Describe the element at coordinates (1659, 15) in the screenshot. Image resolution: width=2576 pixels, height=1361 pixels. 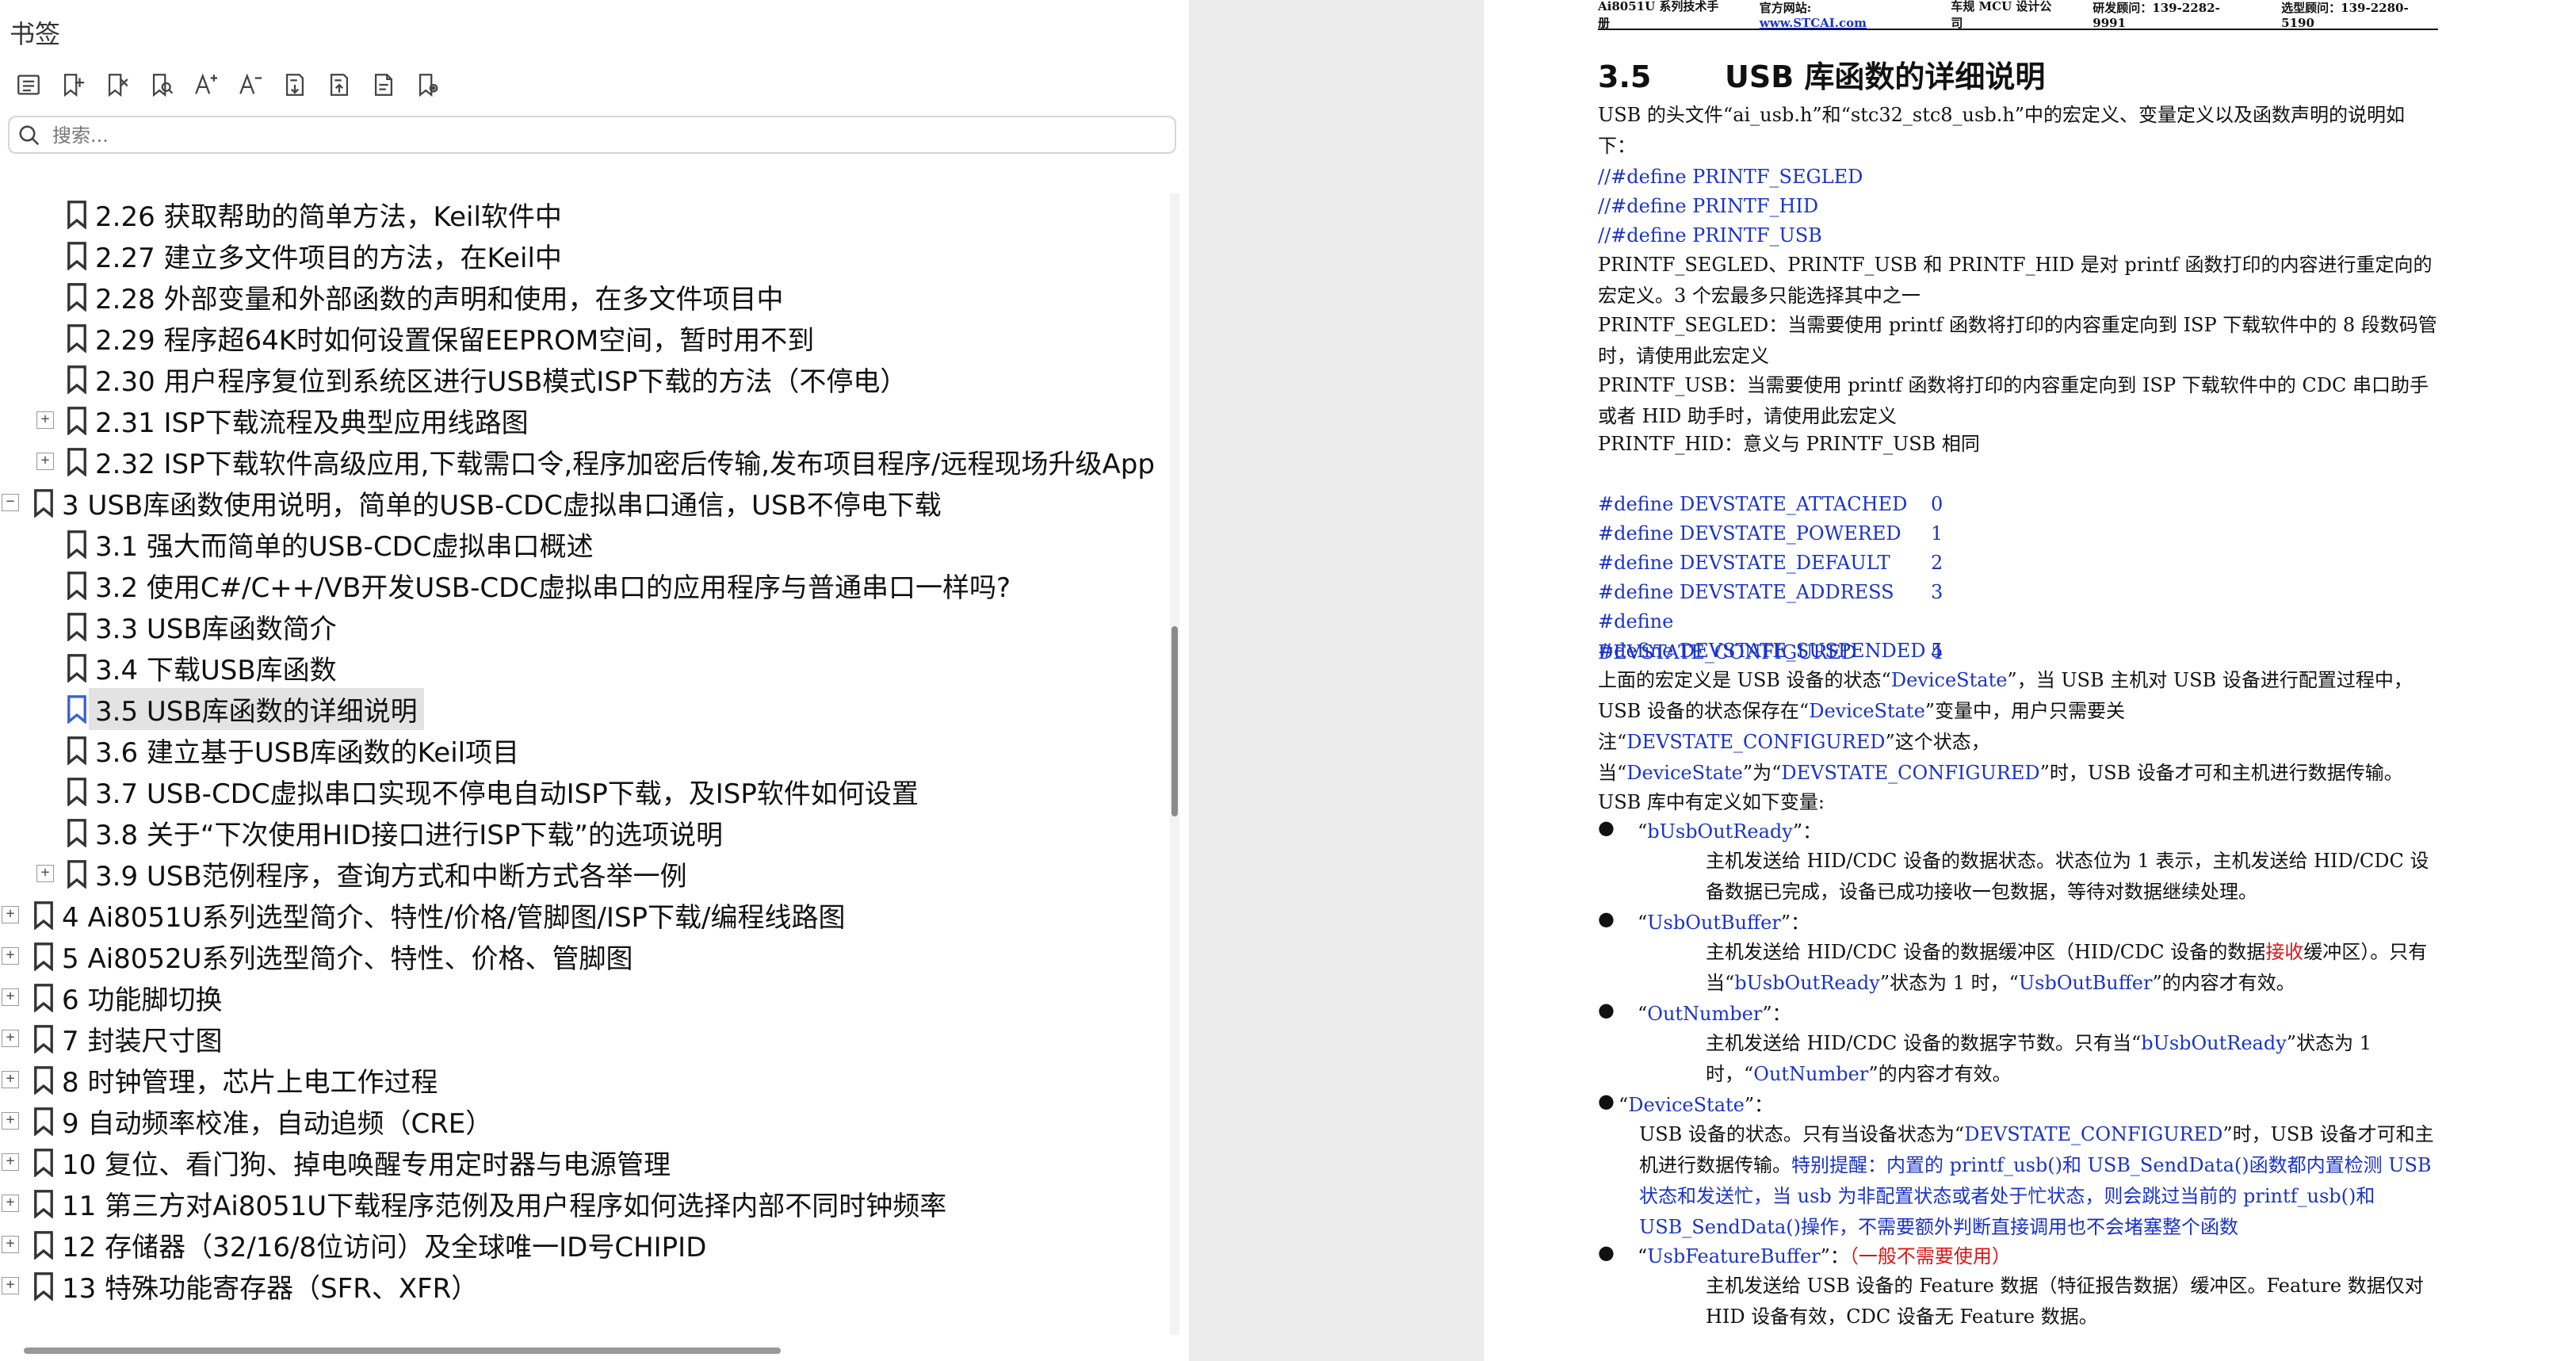
I see `header-manual: Ai8051U 系列技术手册` at that location.